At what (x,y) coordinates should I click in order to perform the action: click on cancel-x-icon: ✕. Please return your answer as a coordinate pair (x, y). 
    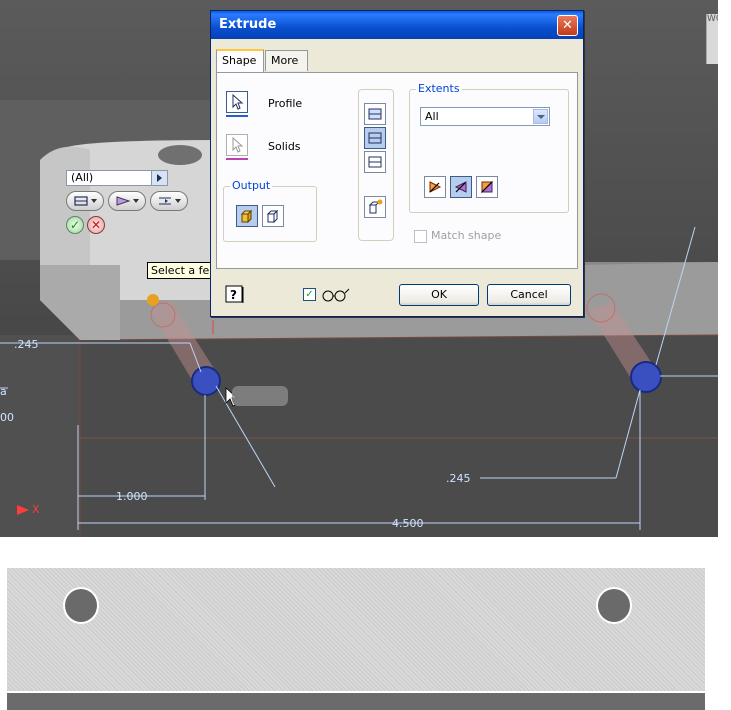
    Looking at the image, I should click on (96, 225).